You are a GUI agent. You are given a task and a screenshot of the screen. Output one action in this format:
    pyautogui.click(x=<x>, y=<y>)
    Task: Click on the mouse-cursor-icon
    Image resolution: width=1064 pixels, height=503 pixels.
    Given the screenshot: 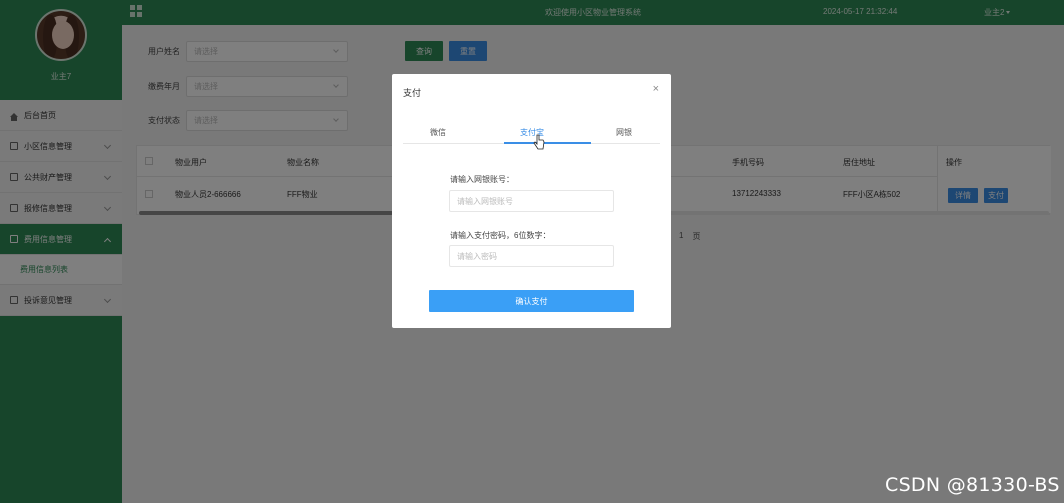 What is the action you would take?
    pyautogui.click(x=539, y=142)
    